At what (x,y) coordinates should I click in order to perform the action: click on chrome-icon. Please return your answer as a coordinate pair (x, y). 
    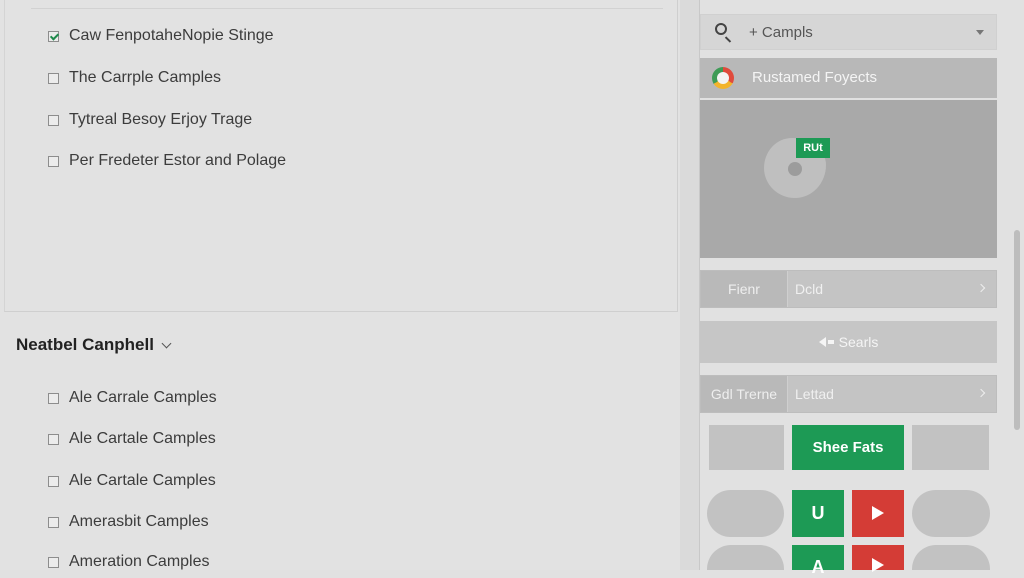
    Looking at the image, I should click on (723, 78).